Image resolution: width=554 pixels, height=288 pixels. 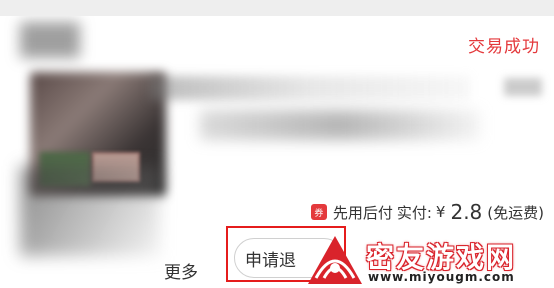 I want to click on more-button: 更多, so click(x=181, y=270).